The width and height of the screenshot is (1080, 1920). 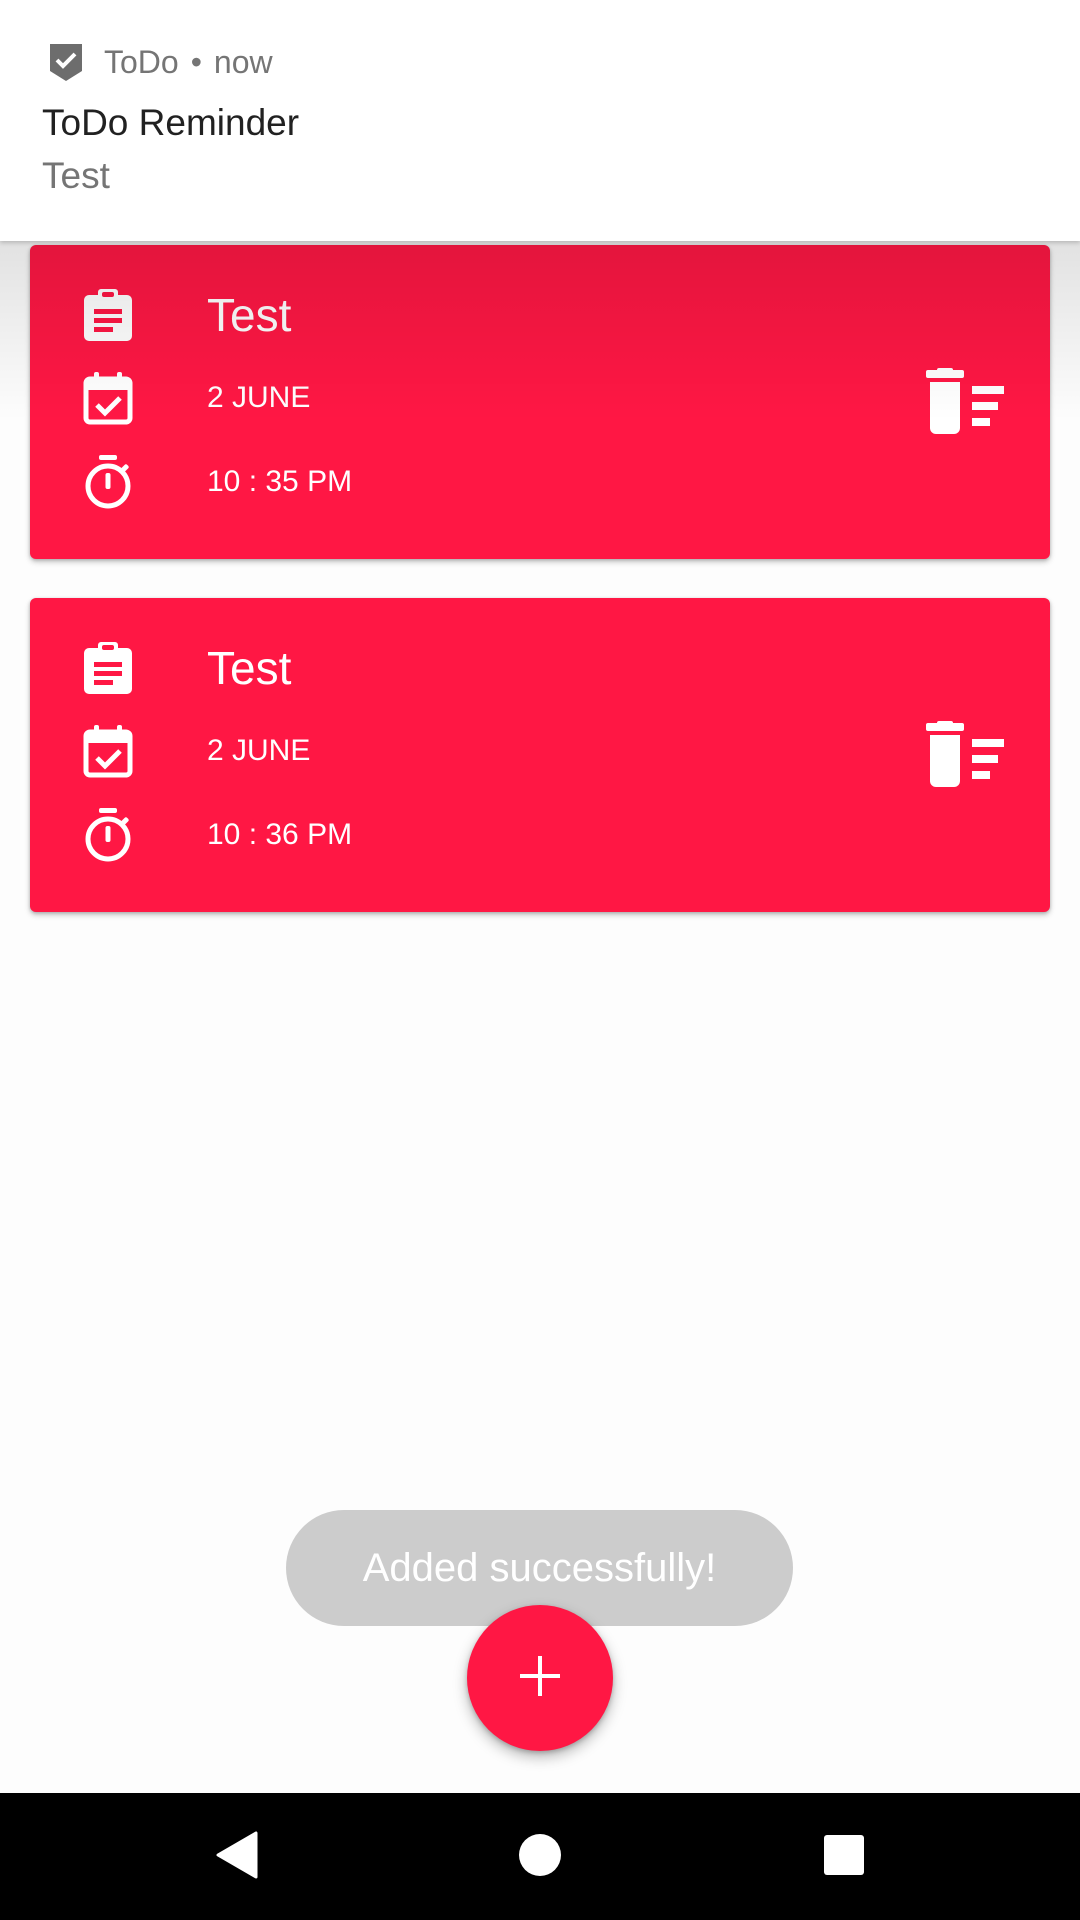 I want to click on back-button, so click(x=237, y=1857).